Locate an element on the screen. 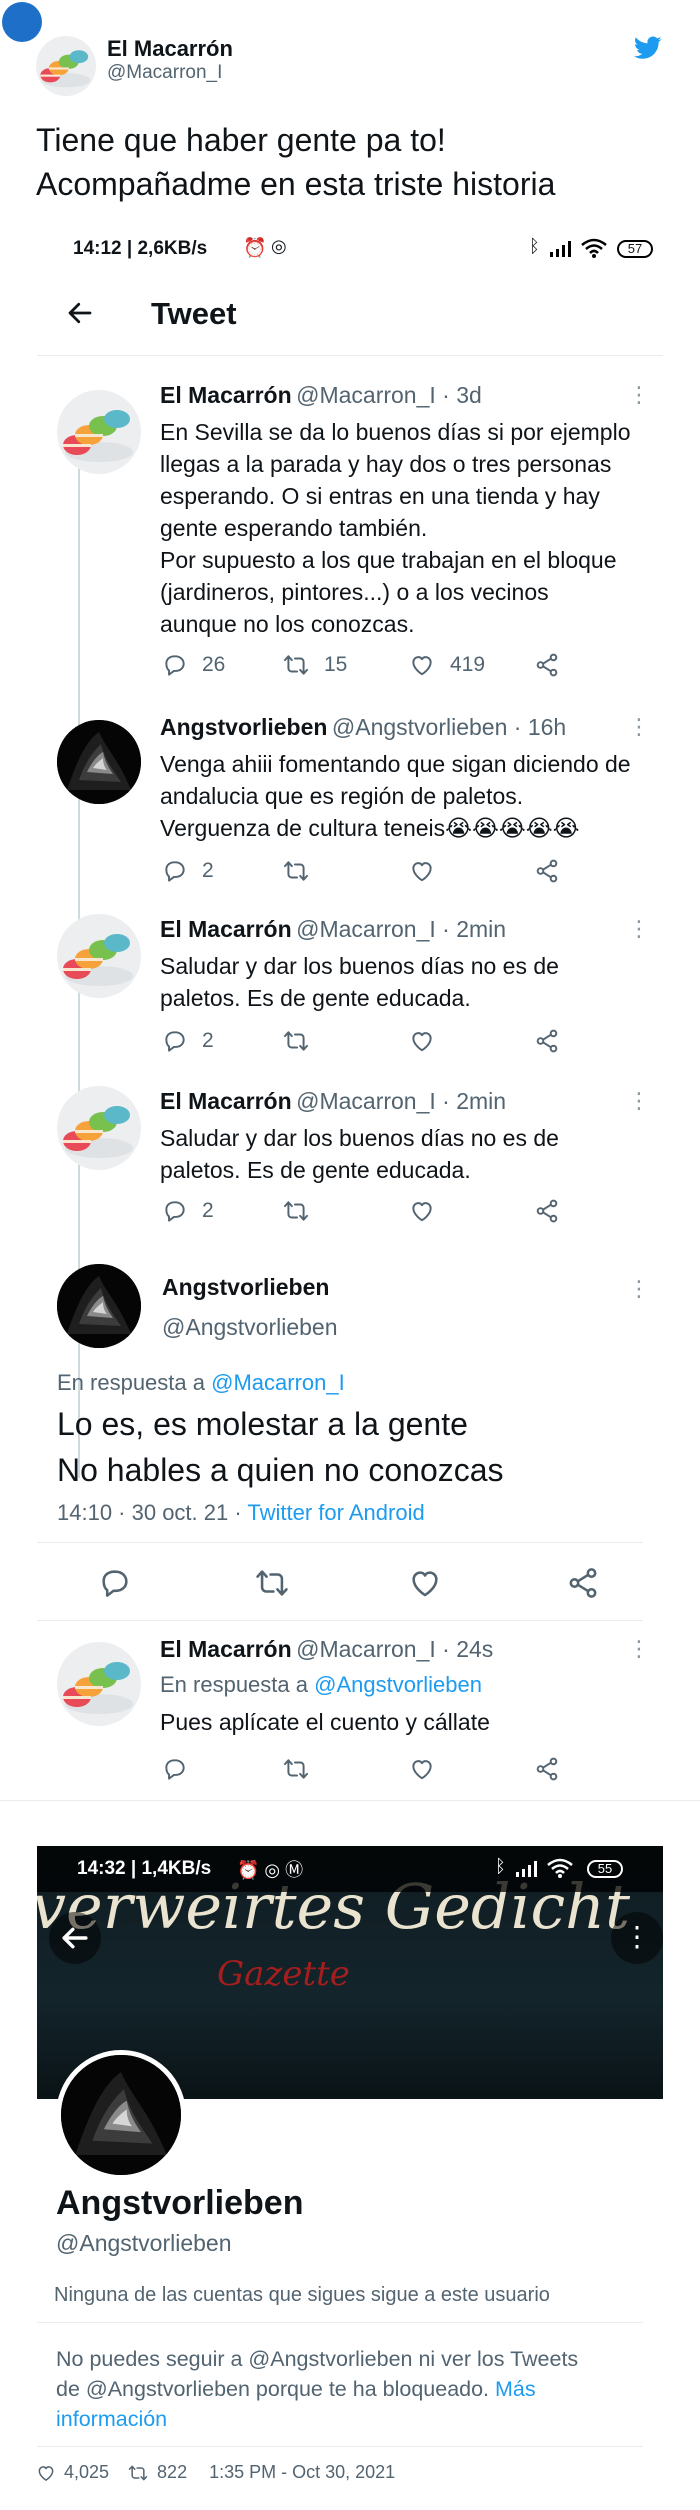  profile-avatar is located at coordinates (121, 2115).